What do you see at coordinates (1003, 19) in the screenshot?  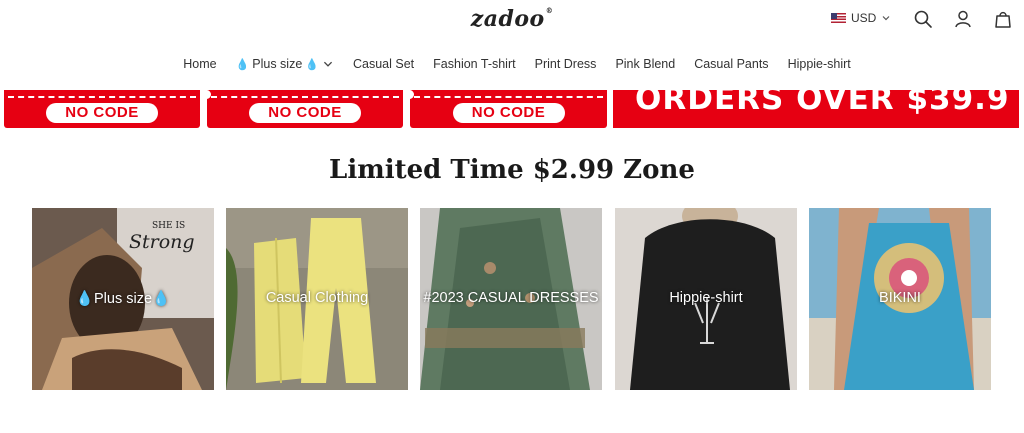 I see `cart-bag-icon` at bounding box center [1003, 19].